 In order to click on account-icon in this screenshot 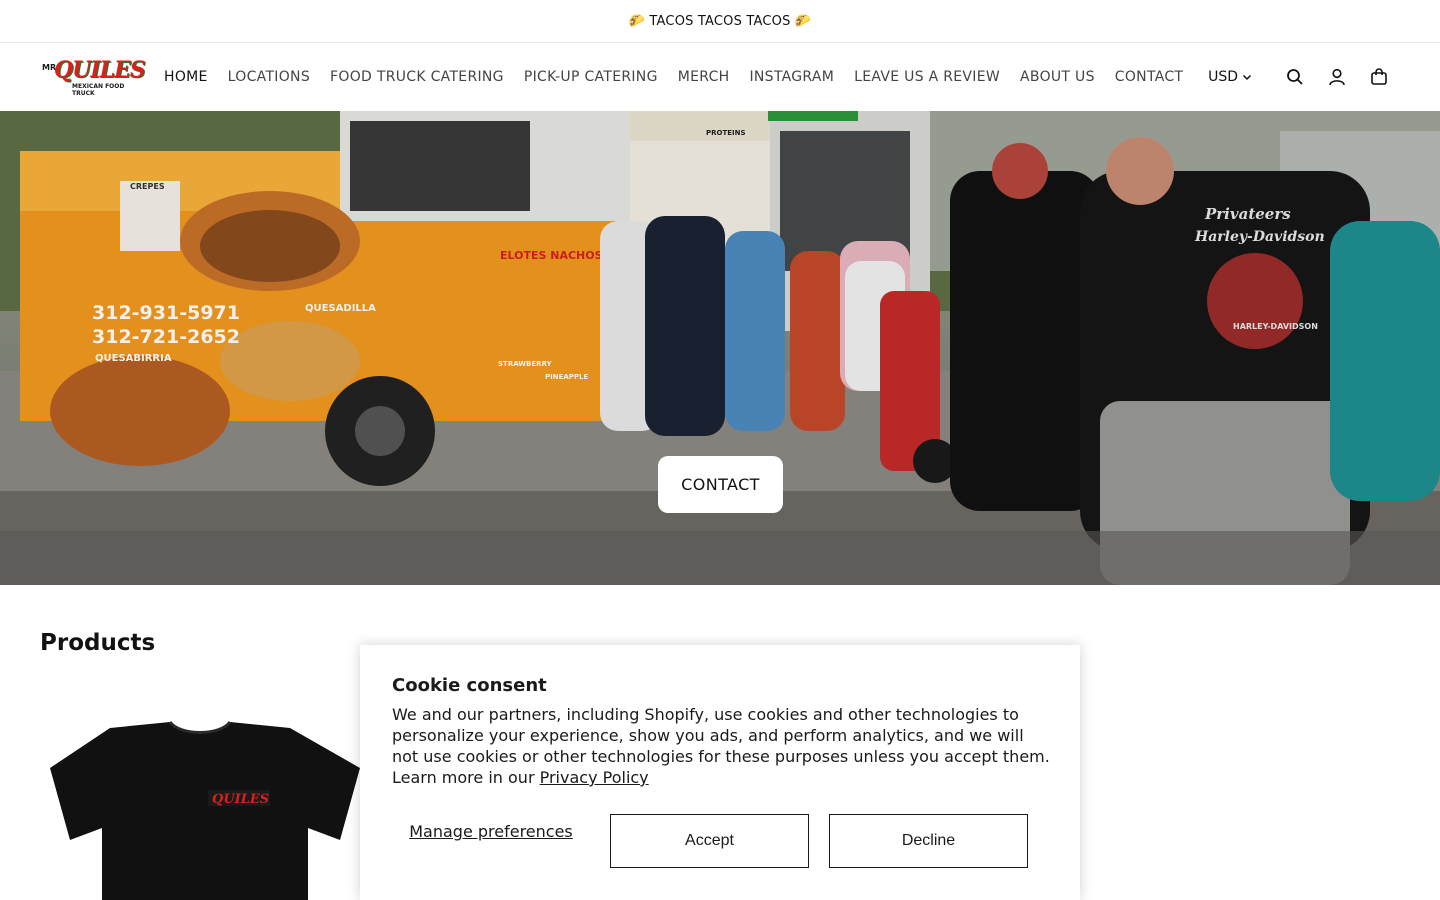, I will do `click(1337, 77)`.